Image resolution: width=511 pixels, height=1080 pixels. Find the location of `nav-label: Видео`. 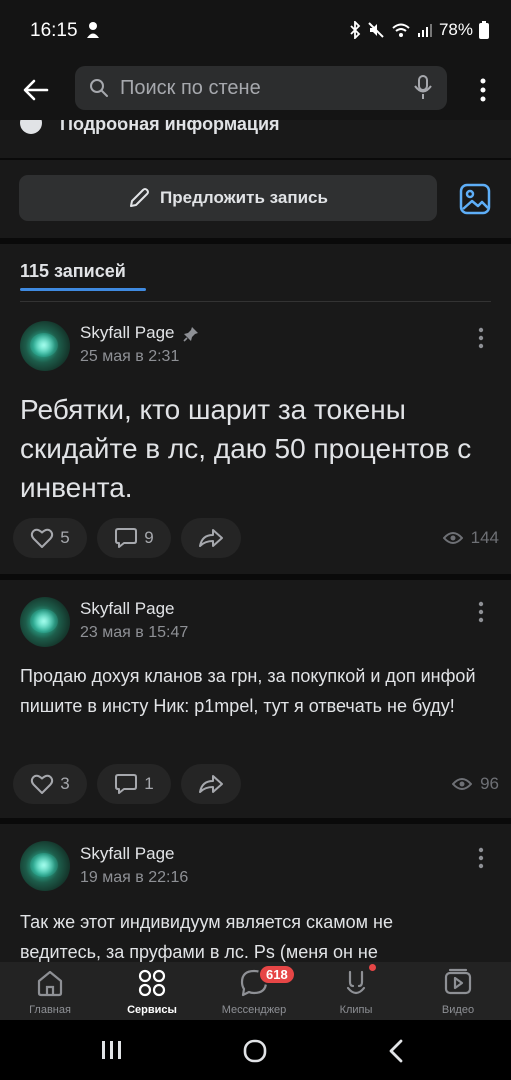

nav-label: Видео is located at coordinates (458, 1010).